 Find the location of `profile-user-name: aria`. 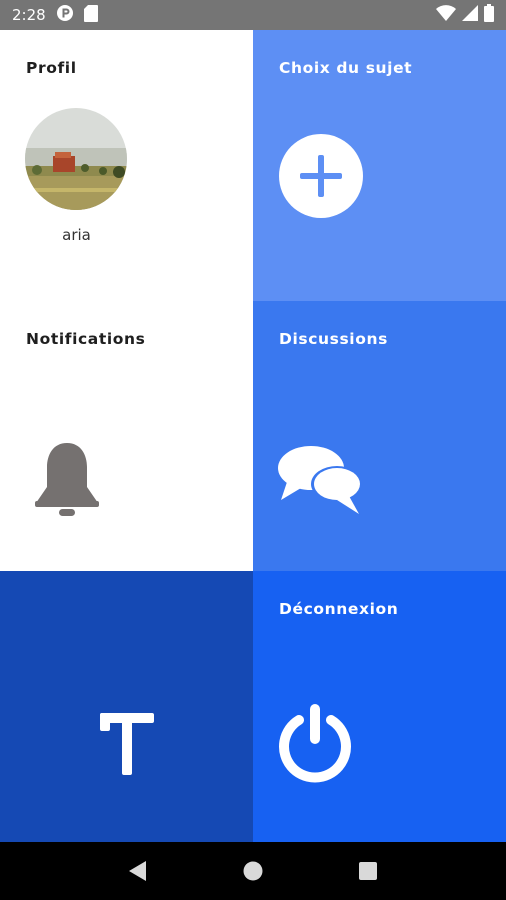

profile-user-name: aria is located at coordinates (76, 235).